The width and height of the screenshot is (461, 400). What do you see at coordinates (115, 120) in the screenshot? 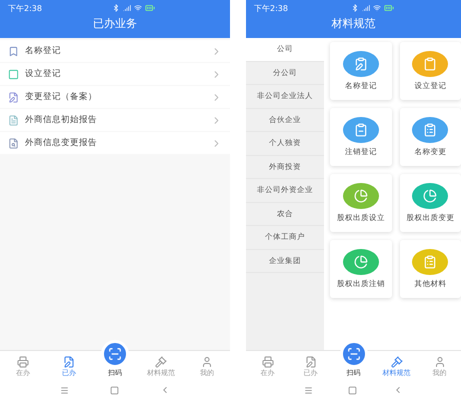
I see `list-item: 外商信息初始报告` at bounding box center [115, 120].